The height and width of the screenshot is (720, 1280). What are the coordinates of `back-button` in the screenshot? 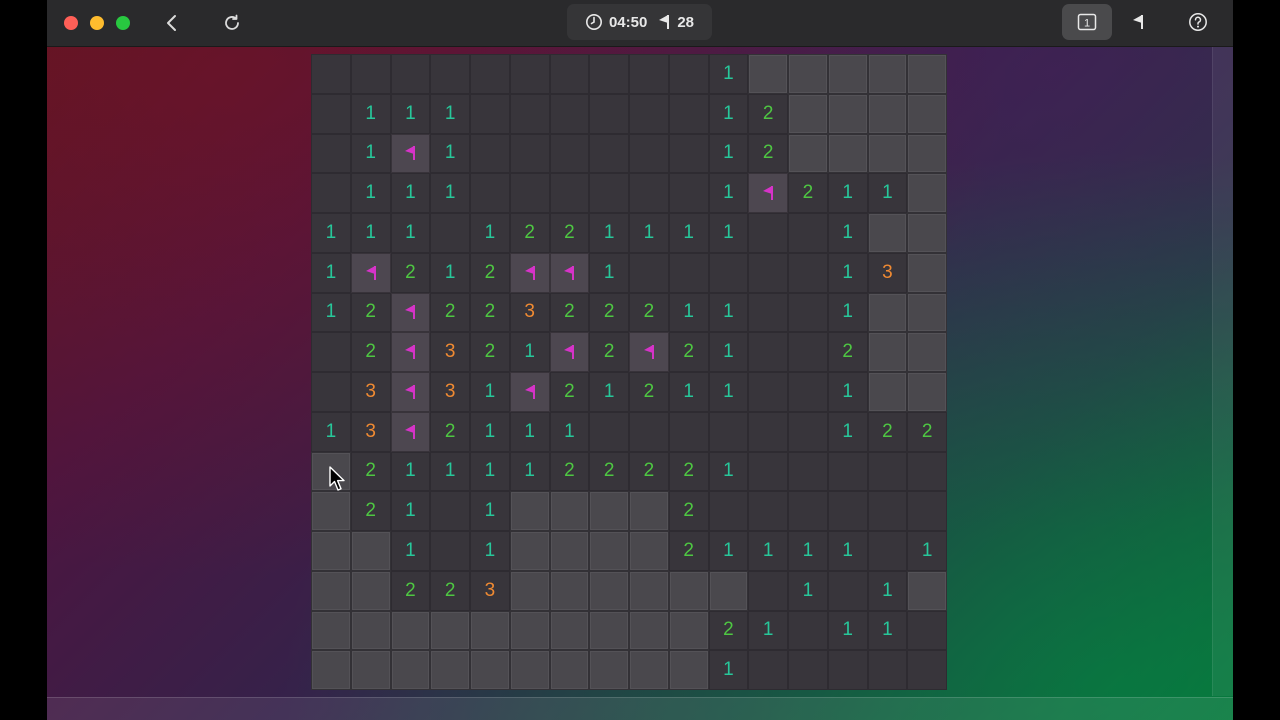 It's located at (172, 23).